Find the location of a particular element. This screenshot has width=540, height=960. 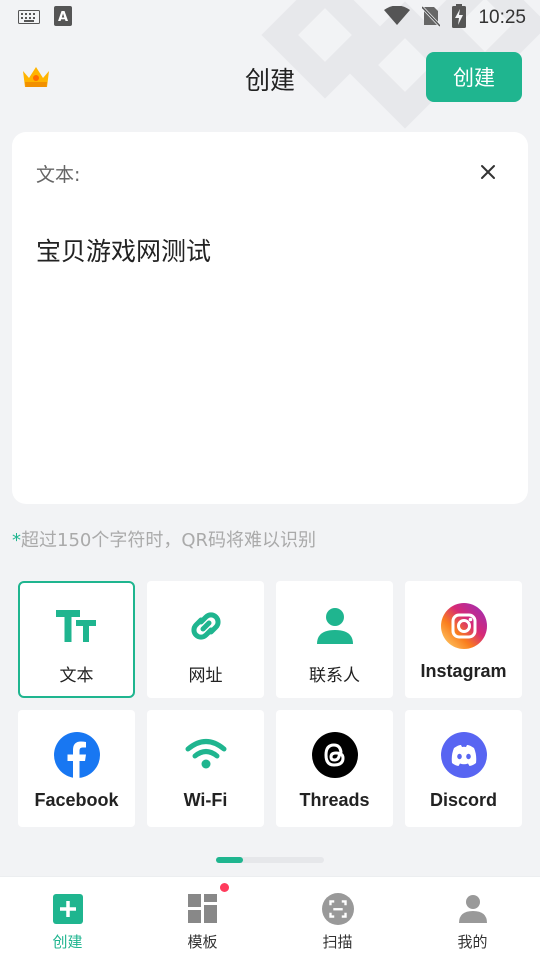

text-icon is located at coordinates (77, 626).